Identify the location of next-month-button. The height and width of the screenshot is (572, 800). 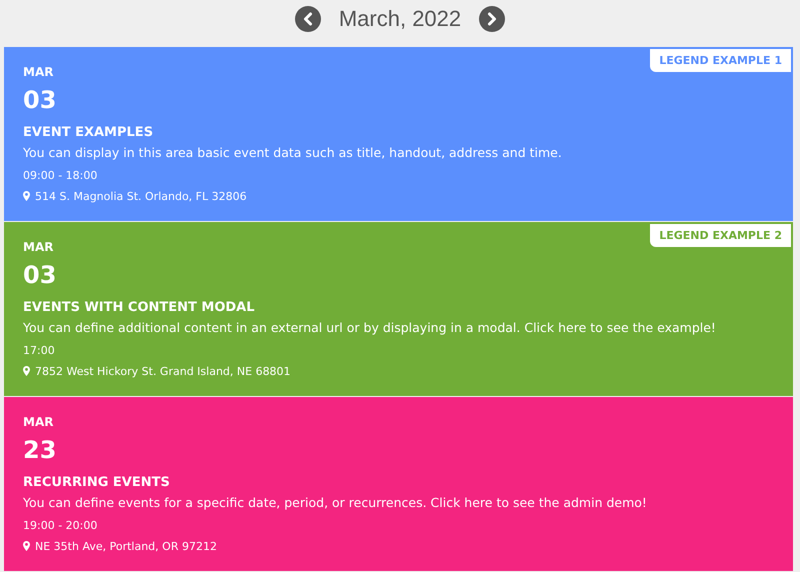
(492, 19).